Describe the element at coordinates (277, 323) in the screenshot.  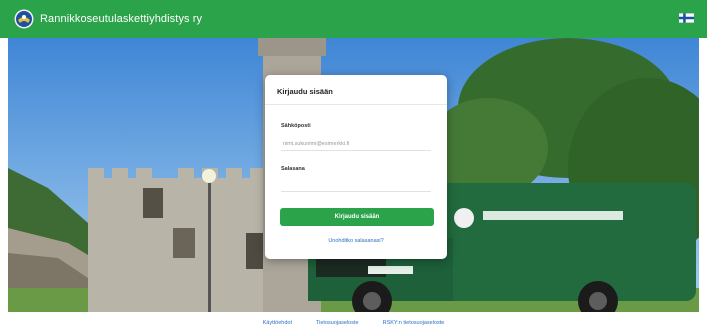
I see `terms-link: Käyttöehdot` at that location.